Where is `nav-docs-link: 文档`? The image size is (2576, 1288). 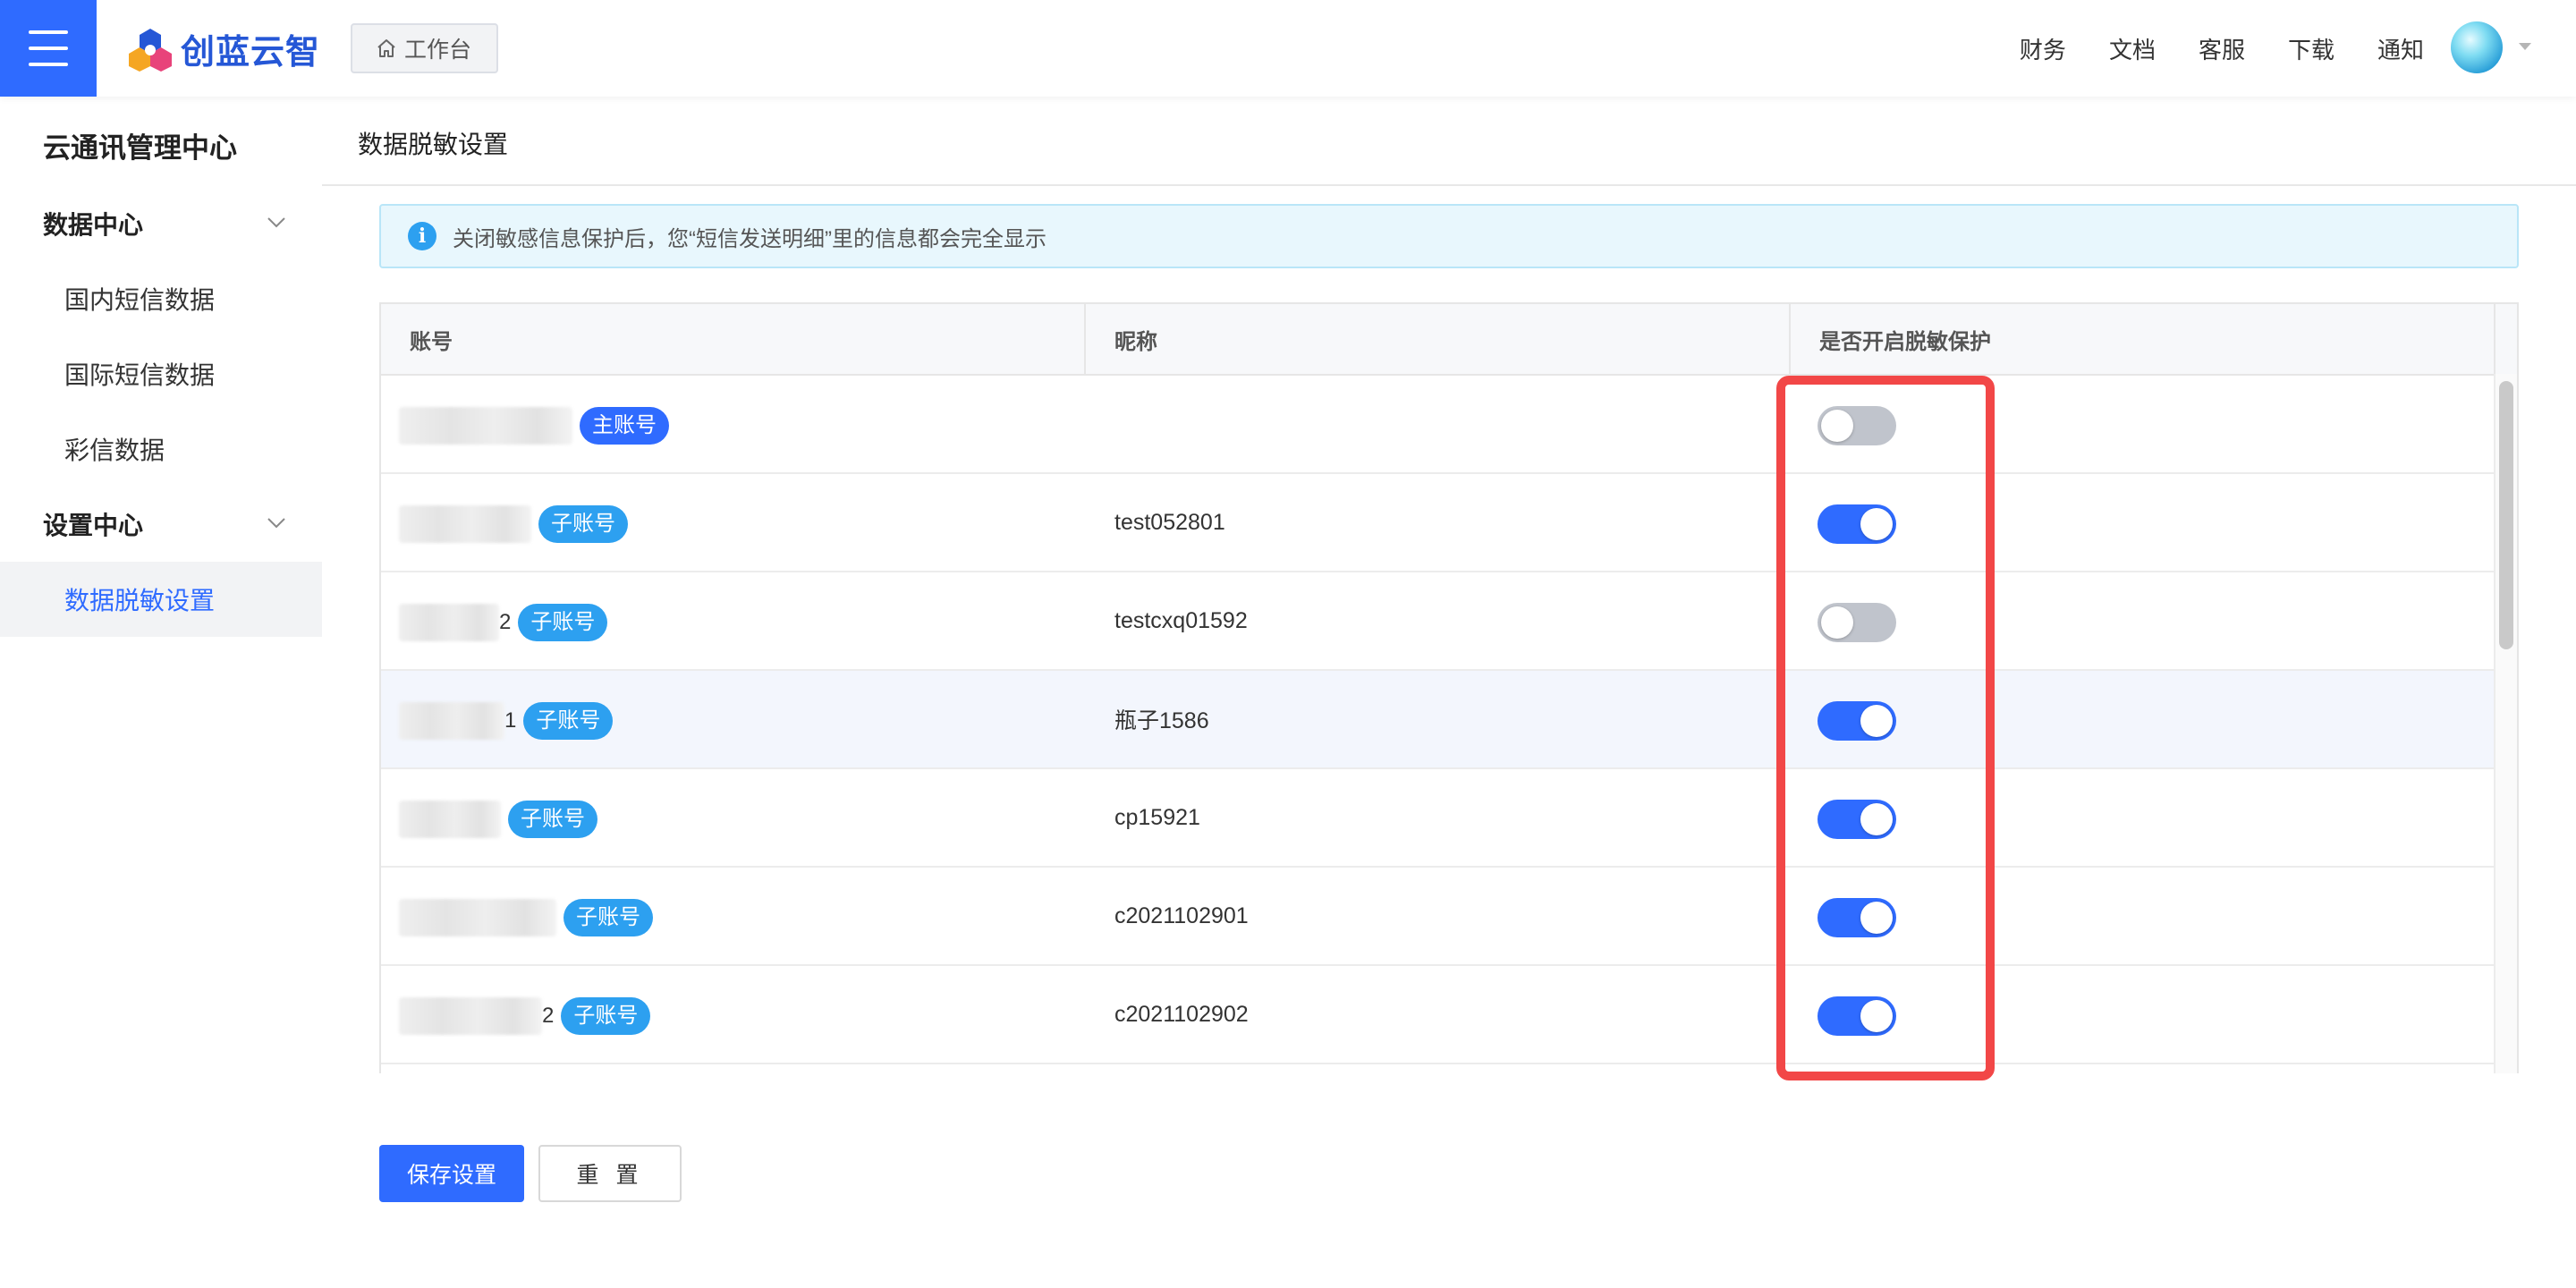
nav-docs-link: 文档 is located at coordinates (2132, 48).